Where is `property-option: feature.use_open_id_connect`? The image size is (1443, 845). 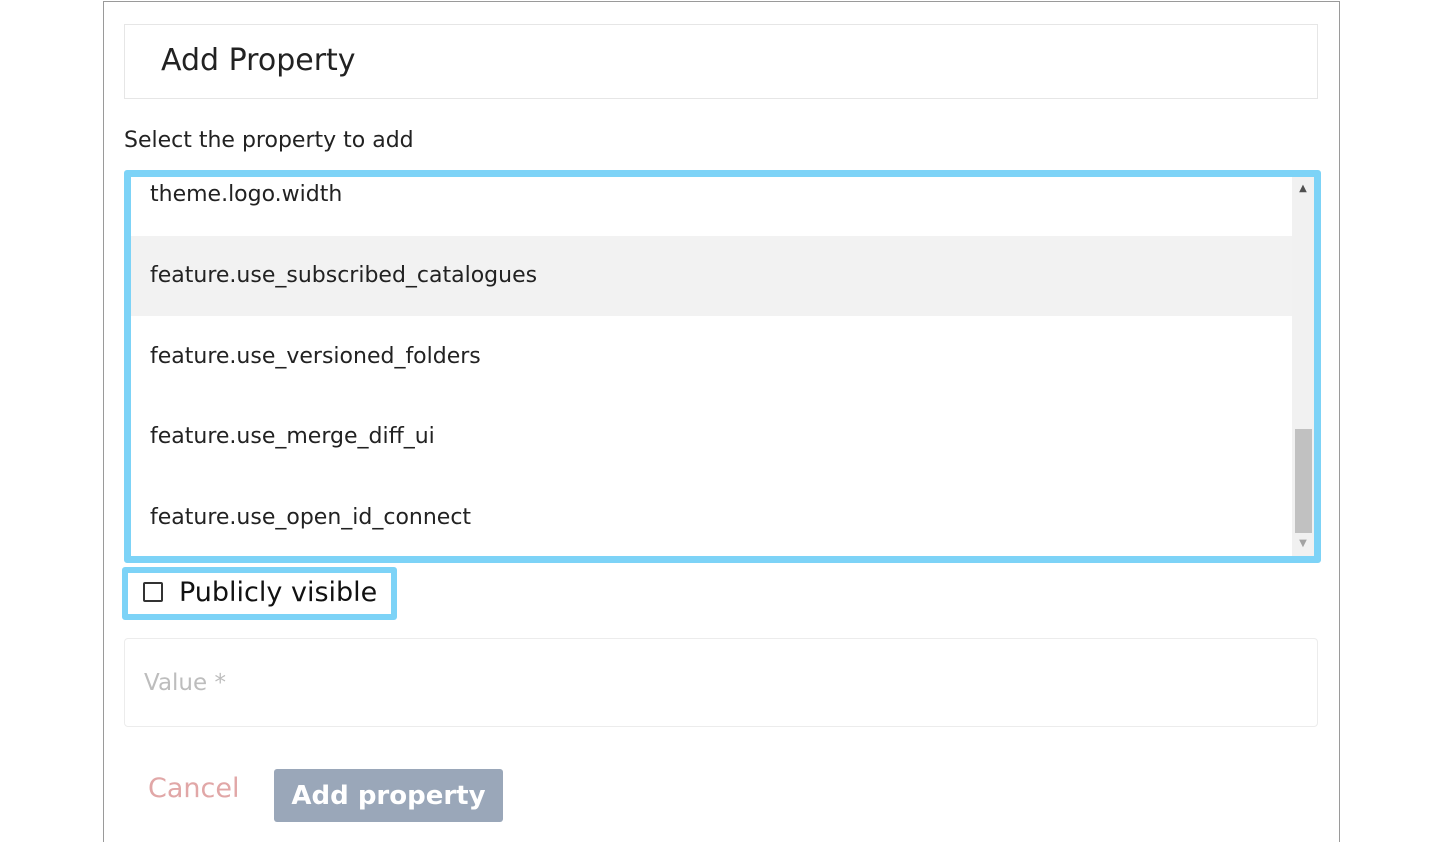 property-option: feature.use_open_id_connect is located at coordinates (711, 517).